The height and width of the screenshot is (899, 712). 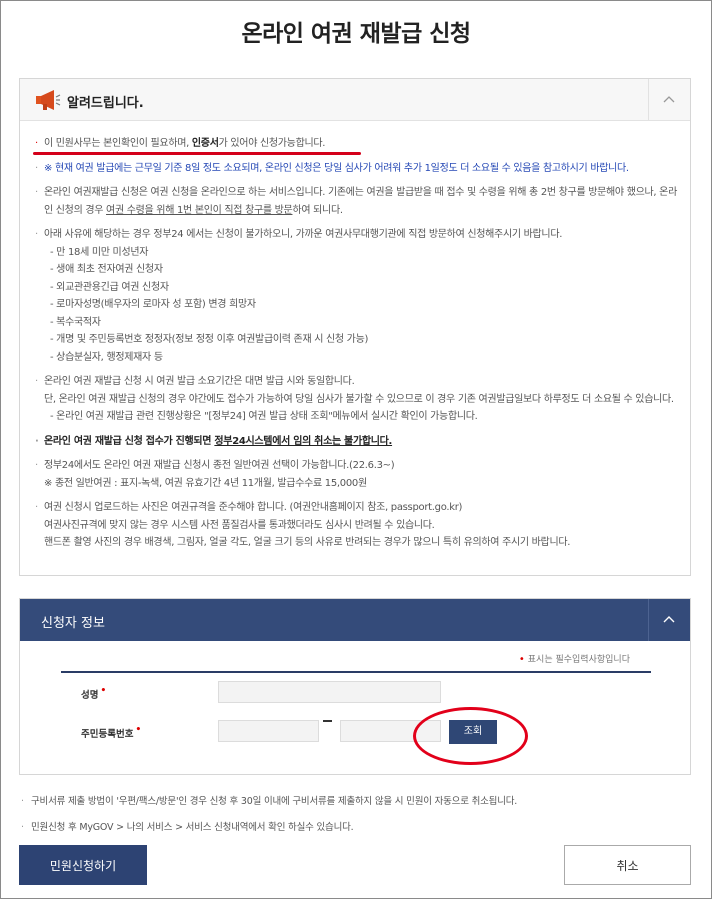 What do you see at coordinates (355, 100) in the screenshot?
I see `notice-header: 알려드립니다.` at bounding box center [355, 100].